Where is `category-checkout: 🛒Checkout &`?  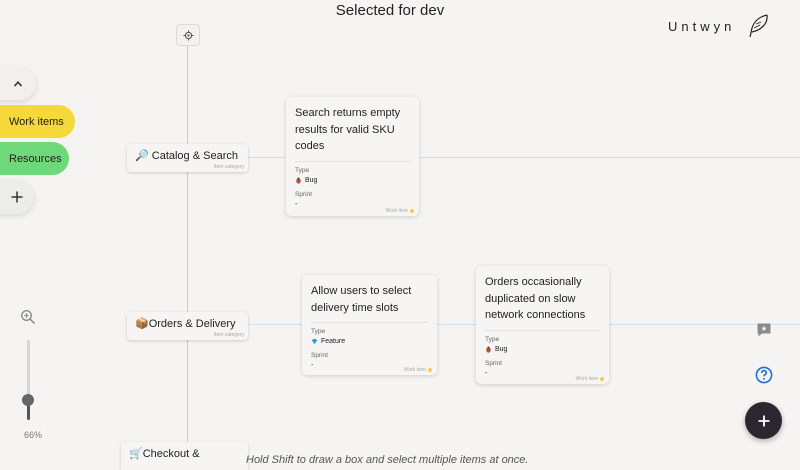 category-checkout: 🛒Checkout & is located at coordinates (184, 456).